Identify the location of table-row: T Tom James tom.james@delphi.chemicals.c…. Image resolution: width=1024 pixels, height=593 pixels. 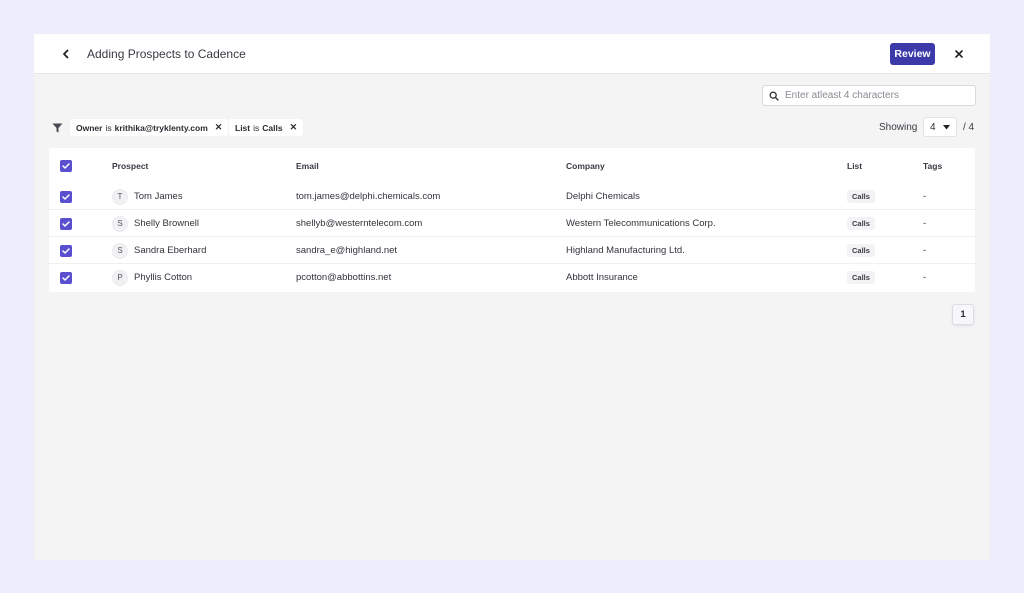
(512, 196).